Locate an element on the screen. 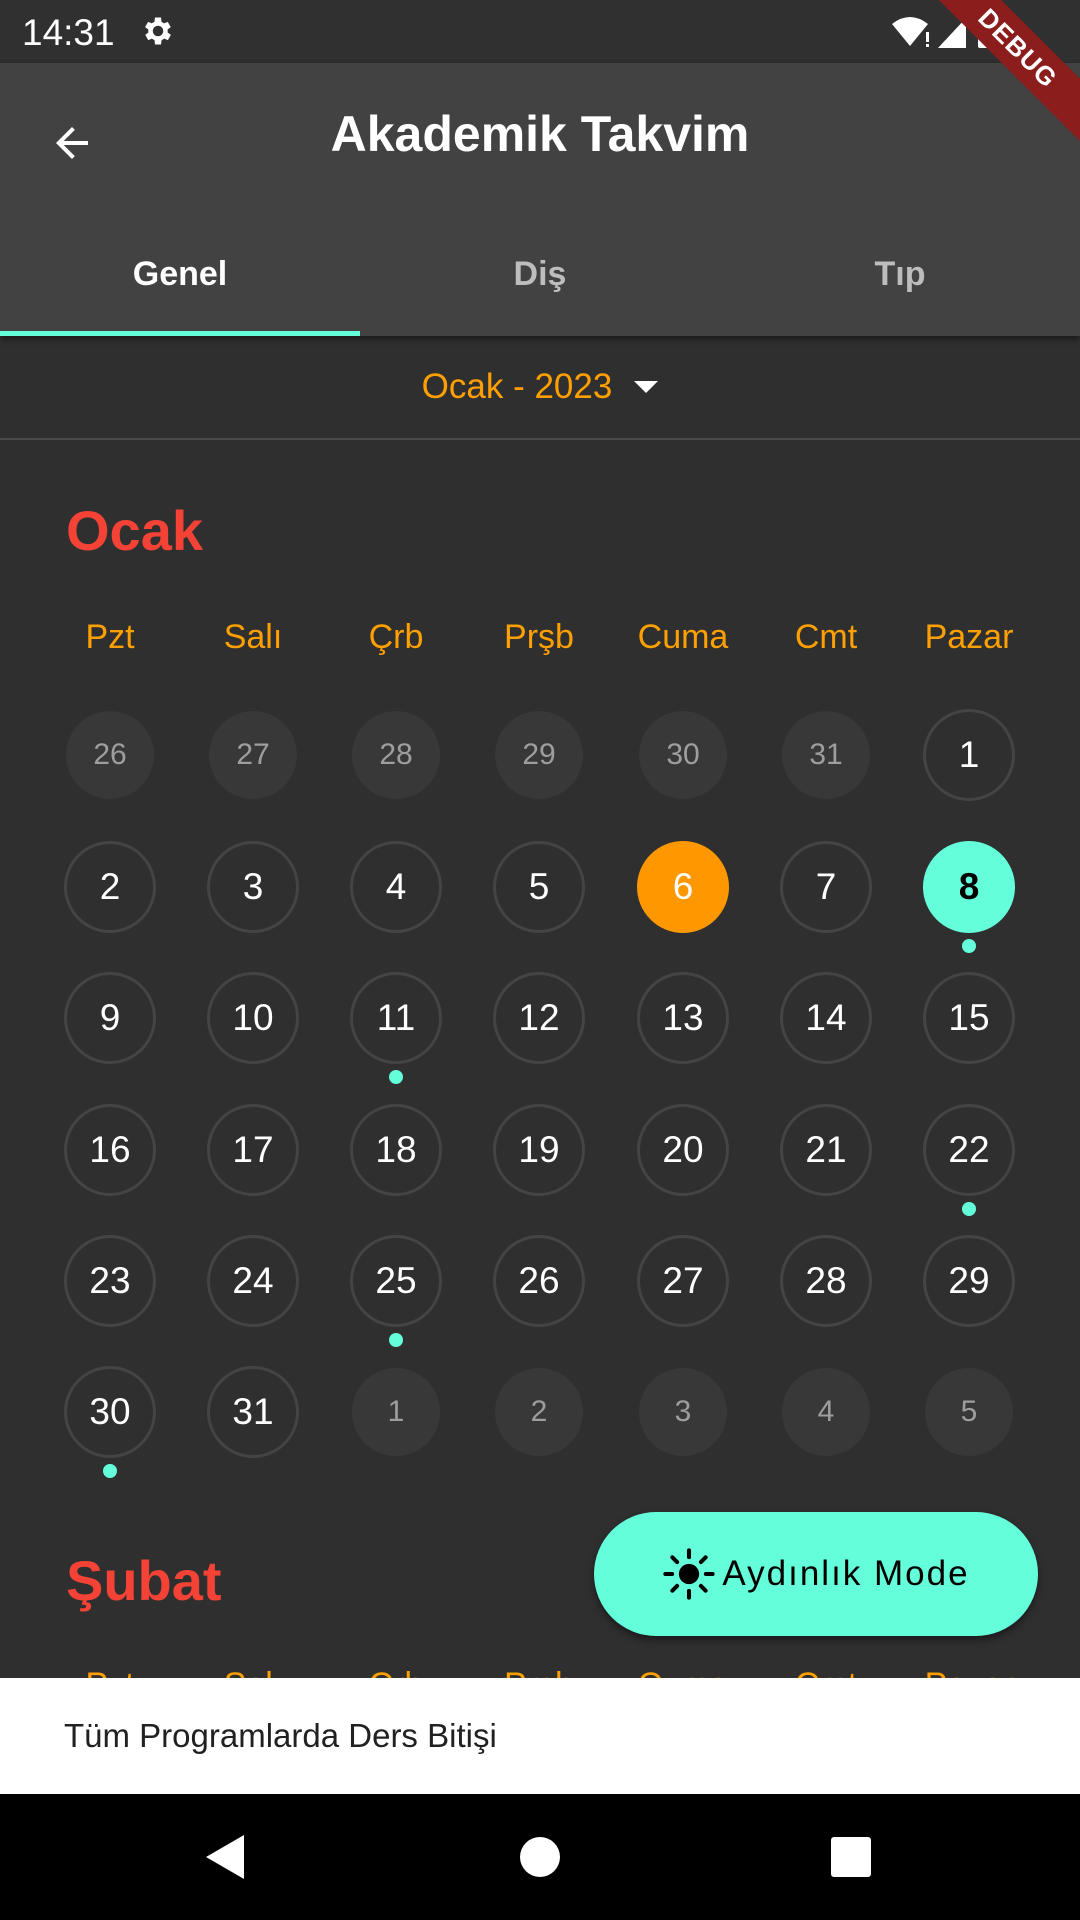 The image size is (1080, 1920). calendar-day: 28 is located at coordinates (826, 1281).